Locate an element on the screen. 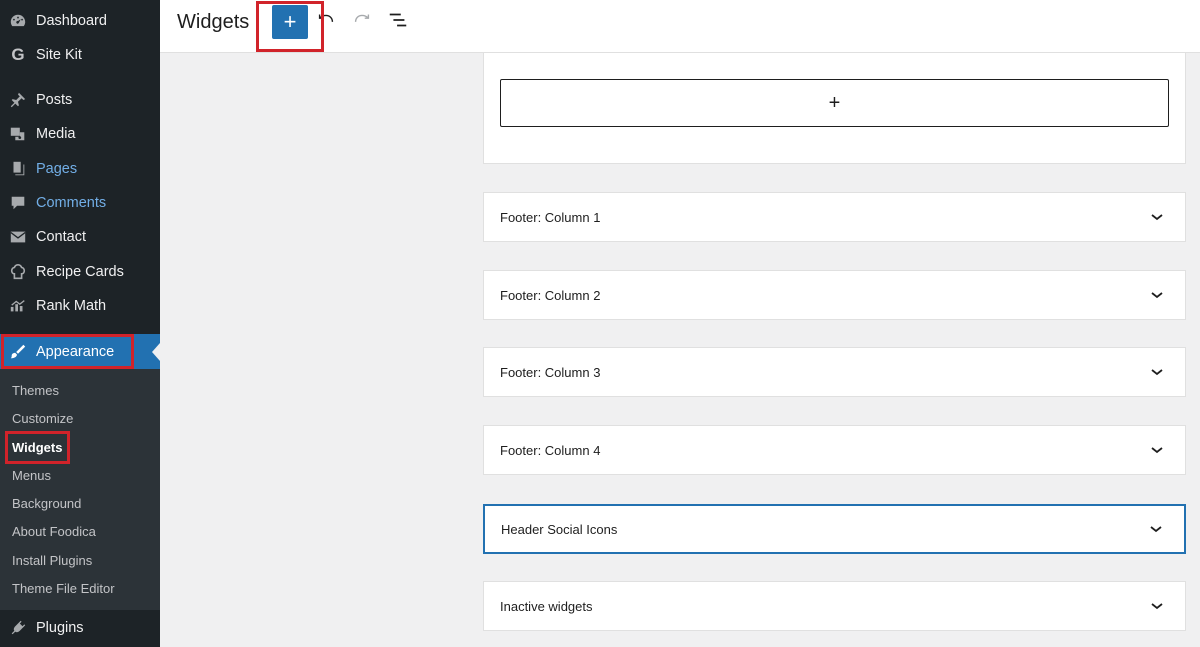 The image size is (1200, 647). widget-area-title: Header Social Icons is located at coordinates (559, 529).